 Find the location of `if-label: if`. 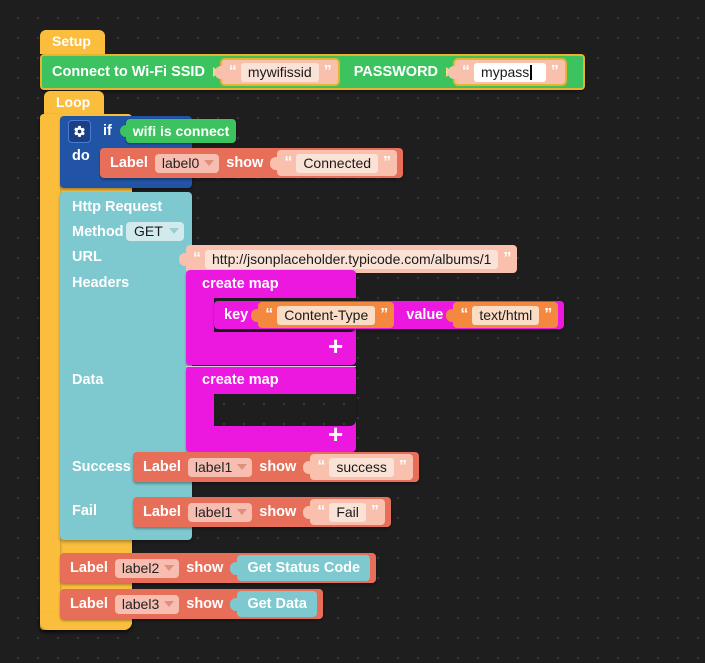

if-label: if is located at coordinates (107, 131).